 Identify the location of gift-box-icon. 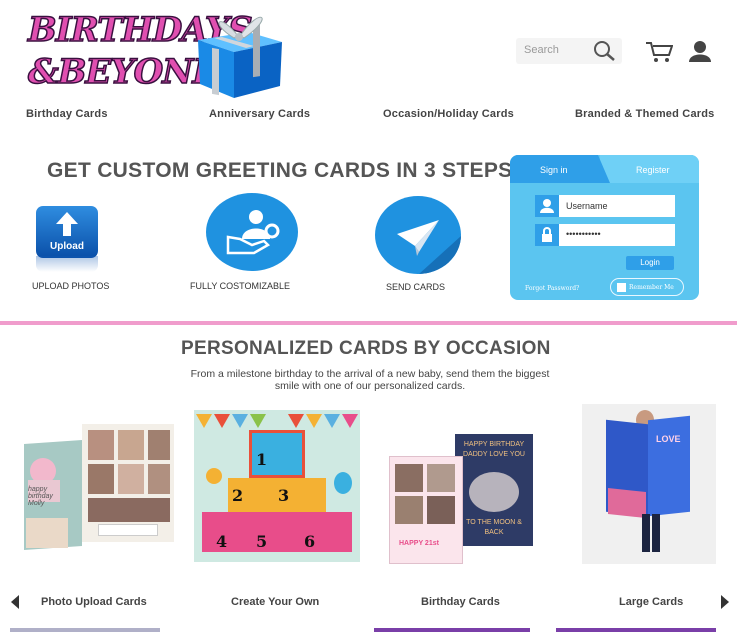
(240, 57).